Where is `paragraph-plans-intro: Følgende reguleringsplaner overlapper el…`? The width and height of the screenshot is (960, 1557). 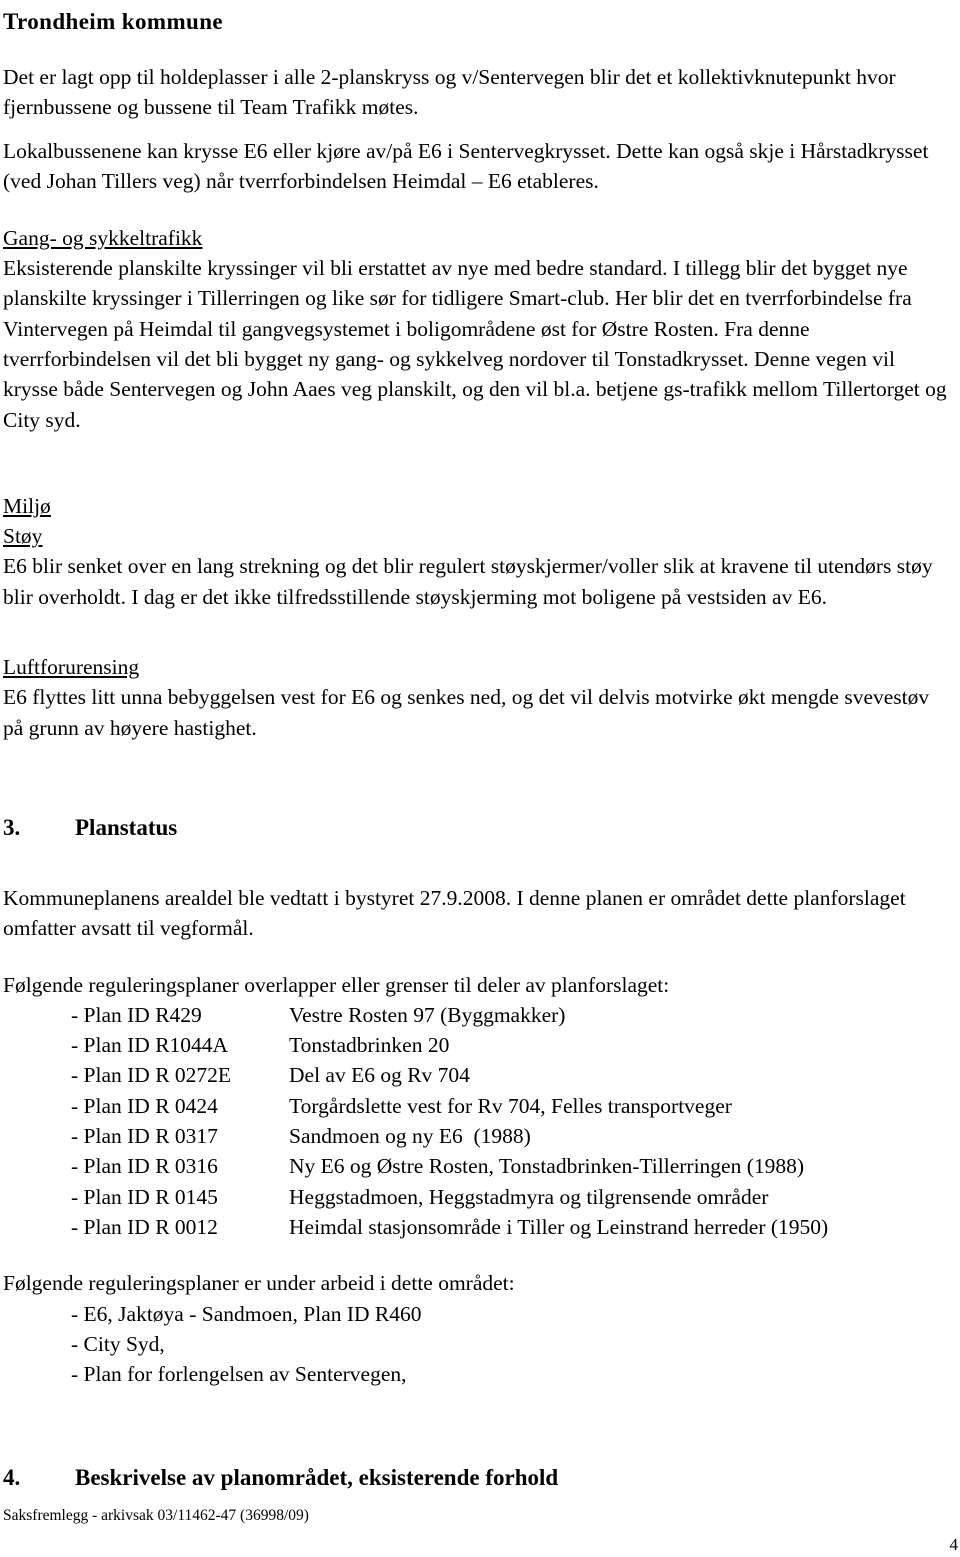 paragraph-plans-intro: Følgende reguleringsplaner overlapper el… is located at coordinates (336, 984).